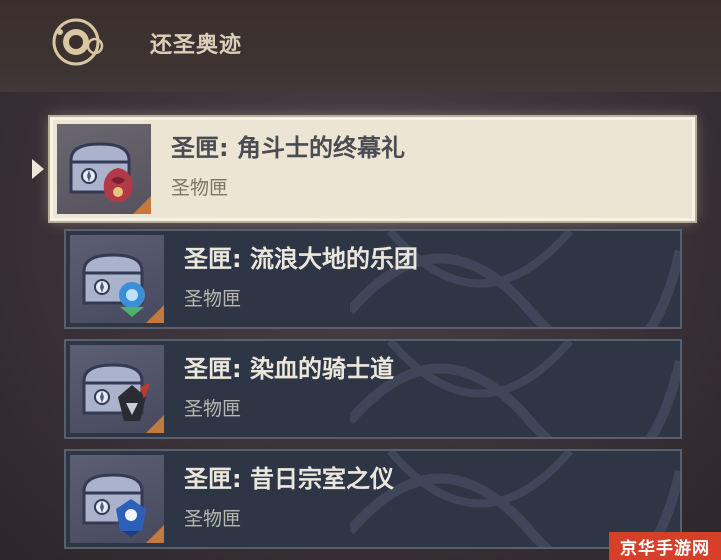 This screenshot has height=560, width=721. Describe the element at coordinates (301, 259) in the screenshot. I see `item-title: 圣匣: 流浪大地的乐团` at that location.